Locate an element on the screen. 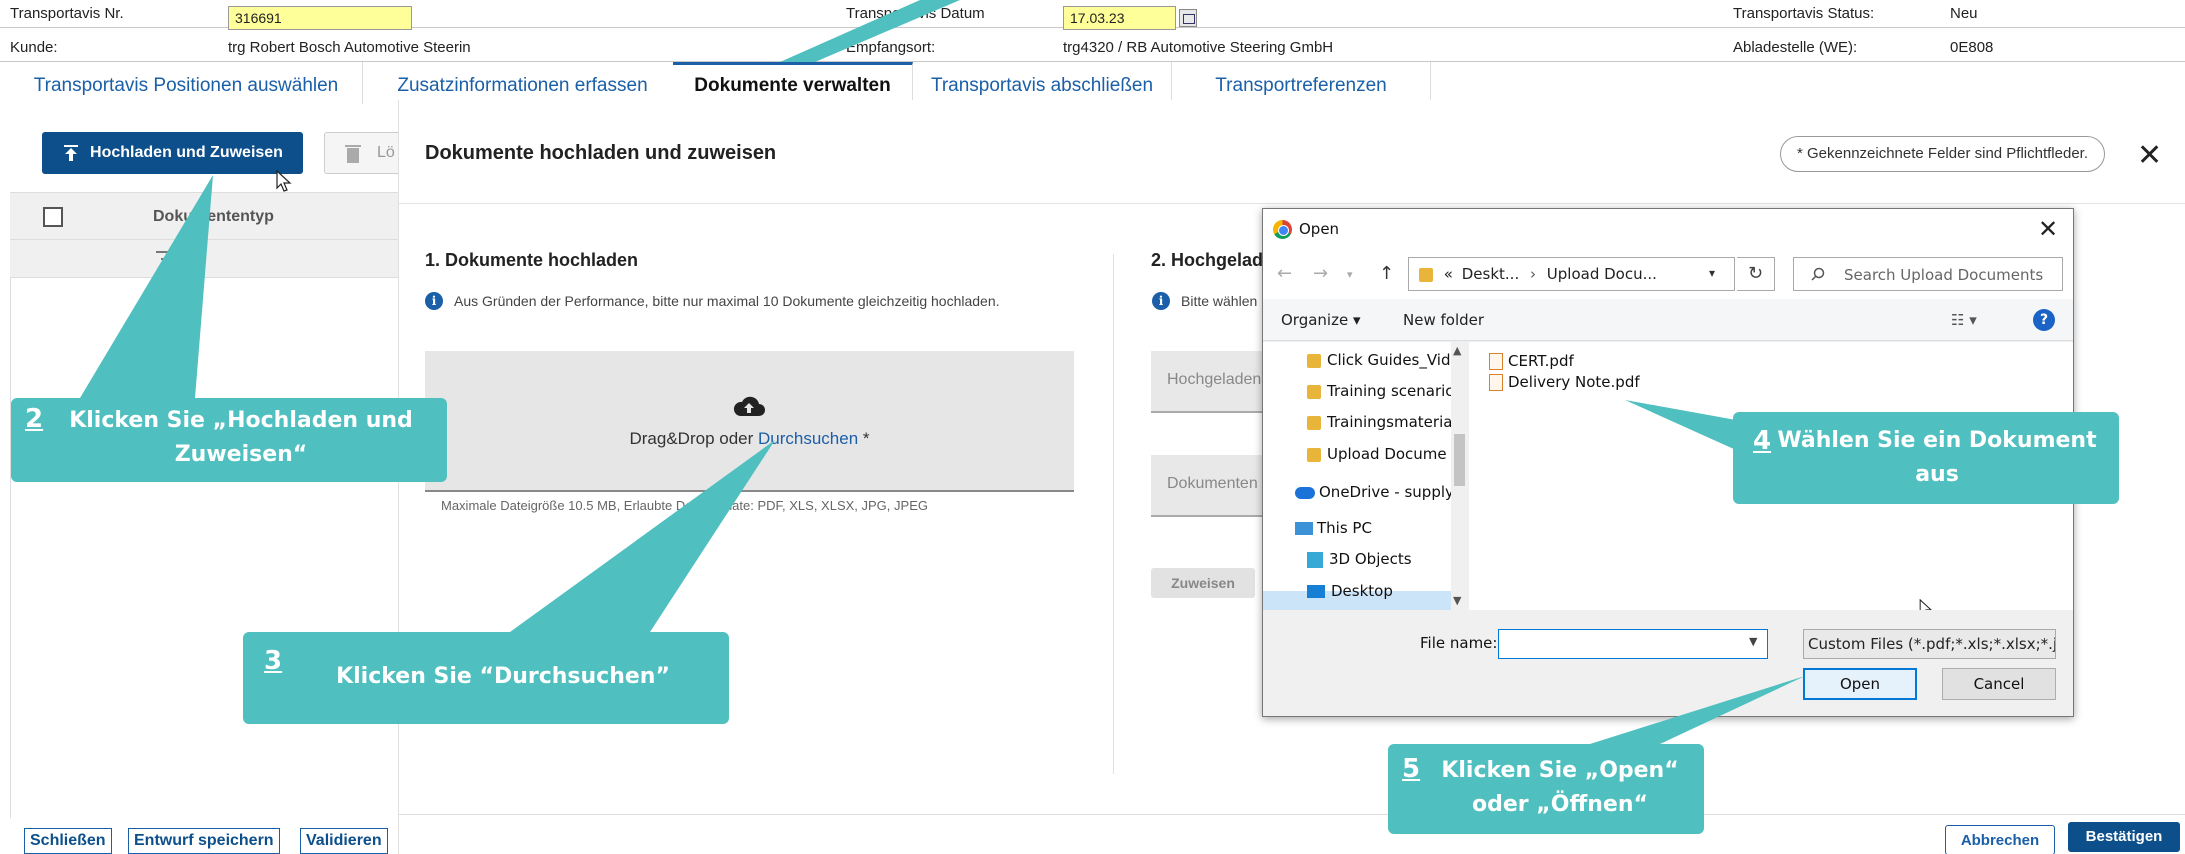 Image resolution: width=2185 pixels, height=854 pixels. callout-step-4: 4 Wählen Sie ein Dokument aus is located at coordinates (1926, 458).